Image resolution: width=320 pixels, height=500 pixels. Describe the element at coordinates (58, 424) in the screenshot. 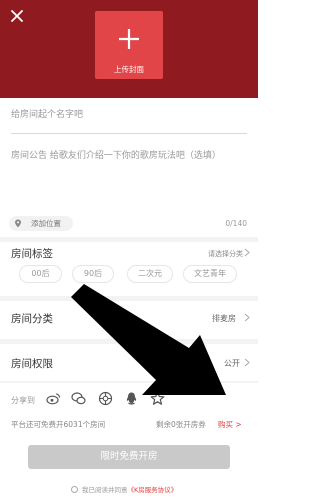

I see `free-room-quota: 平台还可免费开6031个房间` at that location.